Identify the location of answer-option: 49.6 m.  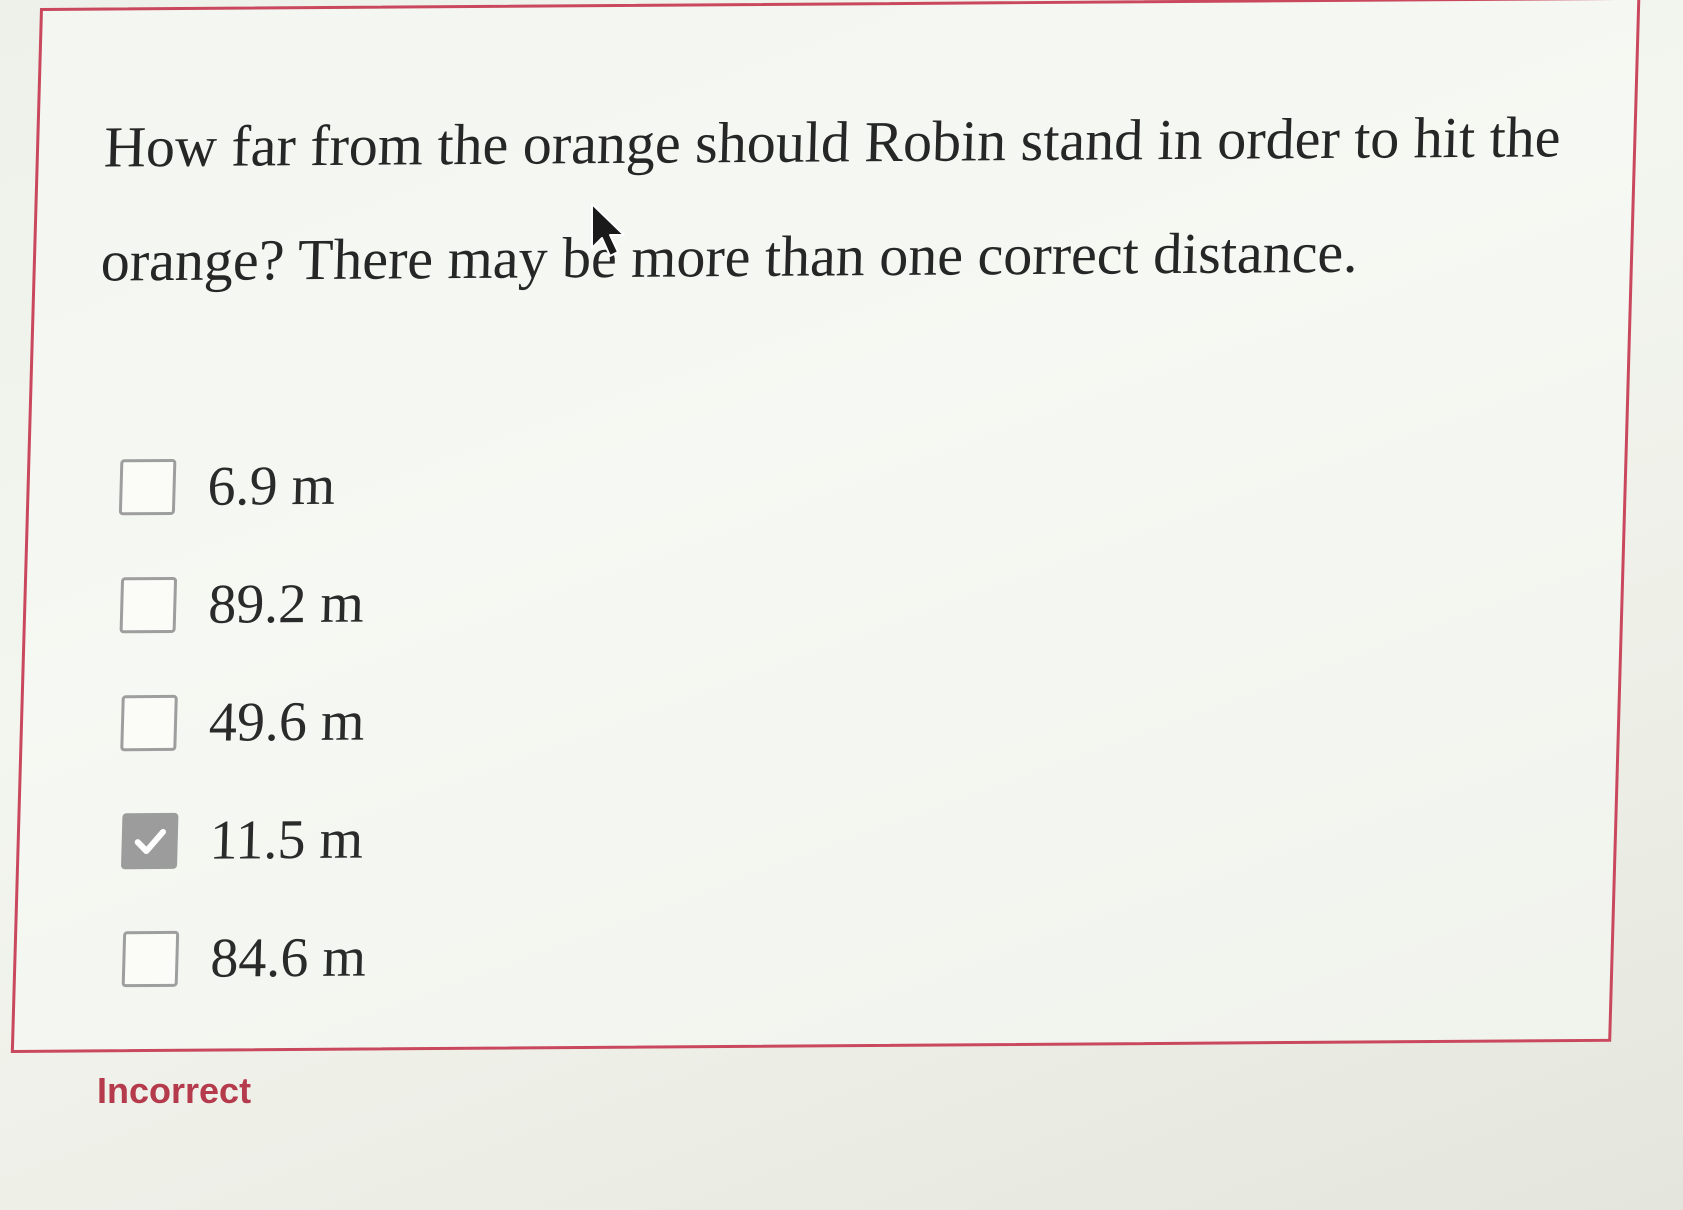
(246, 723).